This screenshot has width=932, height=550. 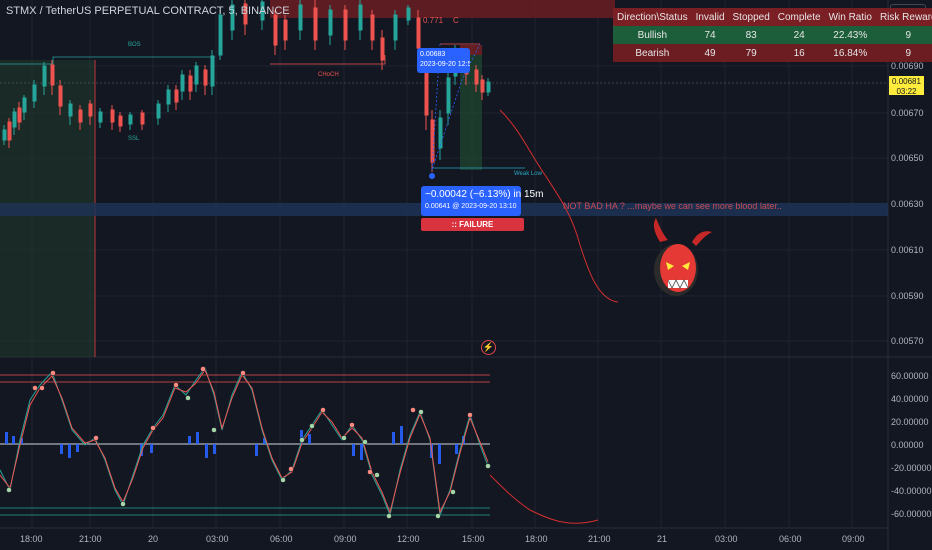 I want to click on stats-cell: 74, so click(x=710, y=35).